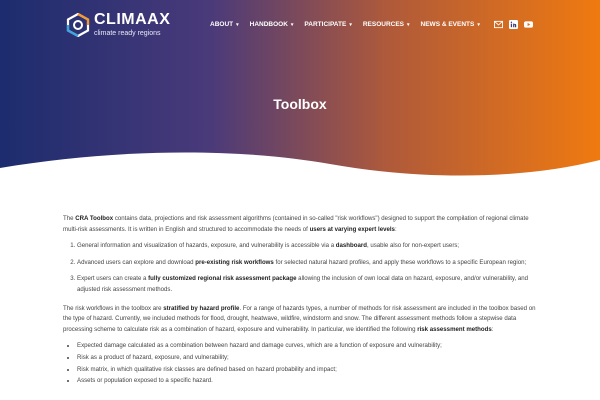 The width and height of the screenshot is (600, 400). What do you see at coordinates (69, 218) in the screenshot?
I see `text: The` at bounding box center [69, 218].